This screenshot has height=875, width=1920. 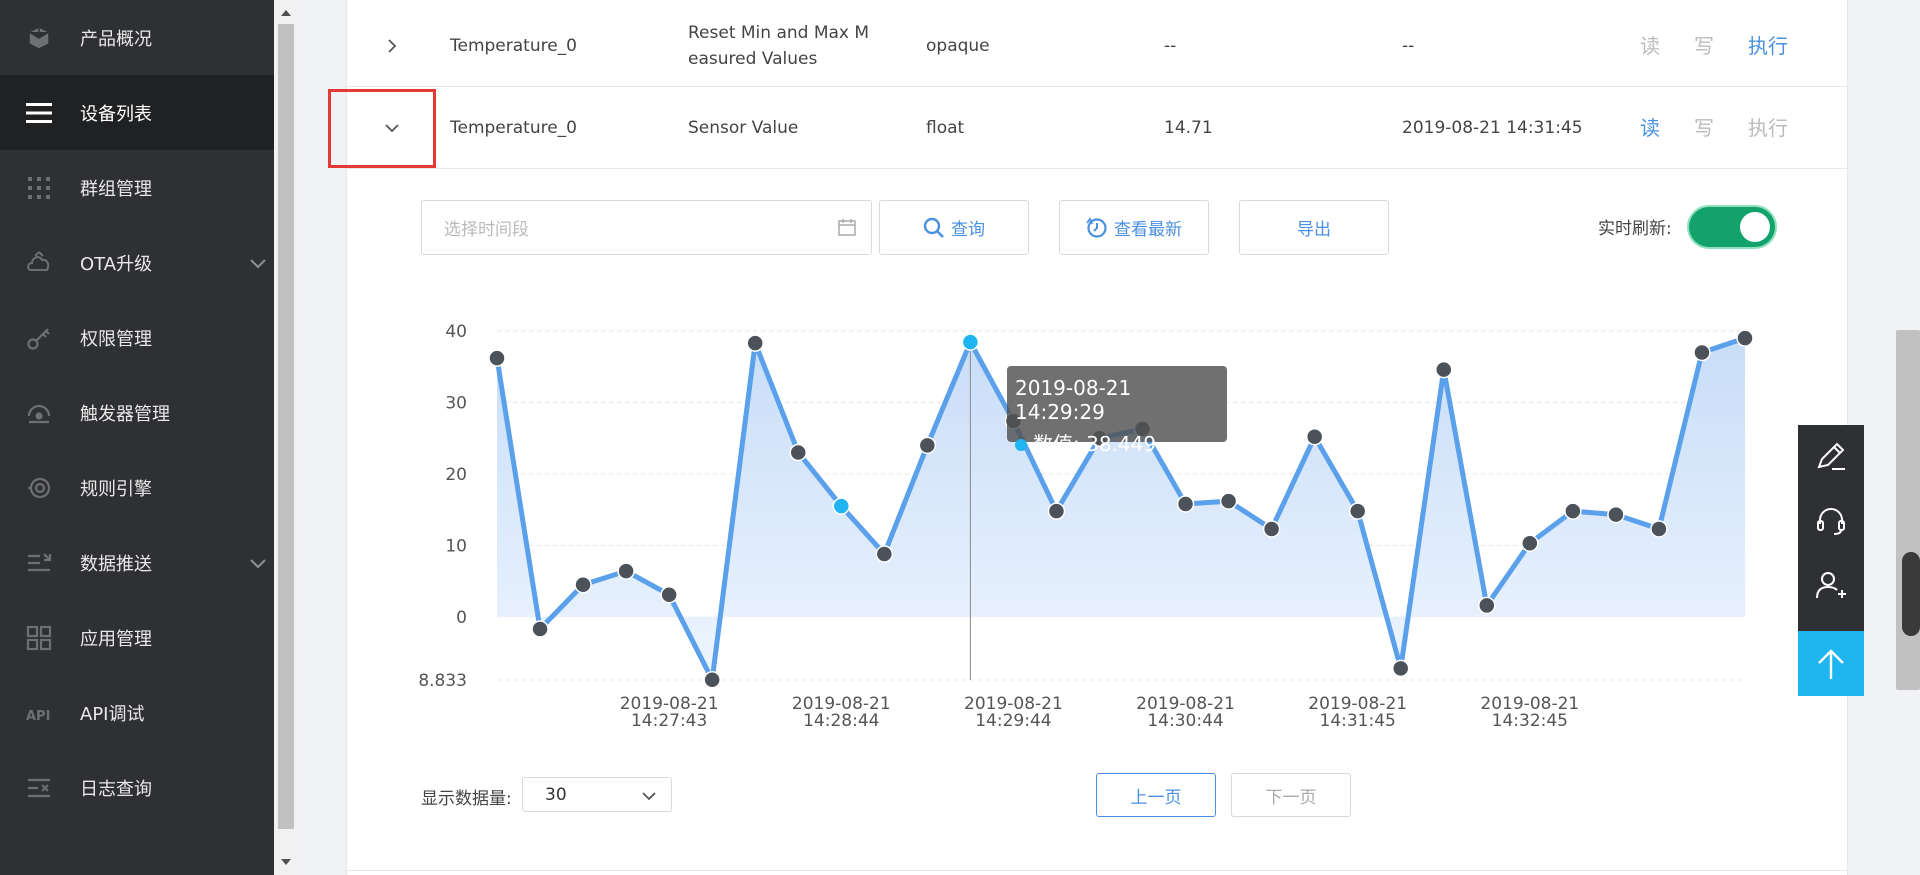 I want to click on edit-icon, so click(x=1831, y=456).